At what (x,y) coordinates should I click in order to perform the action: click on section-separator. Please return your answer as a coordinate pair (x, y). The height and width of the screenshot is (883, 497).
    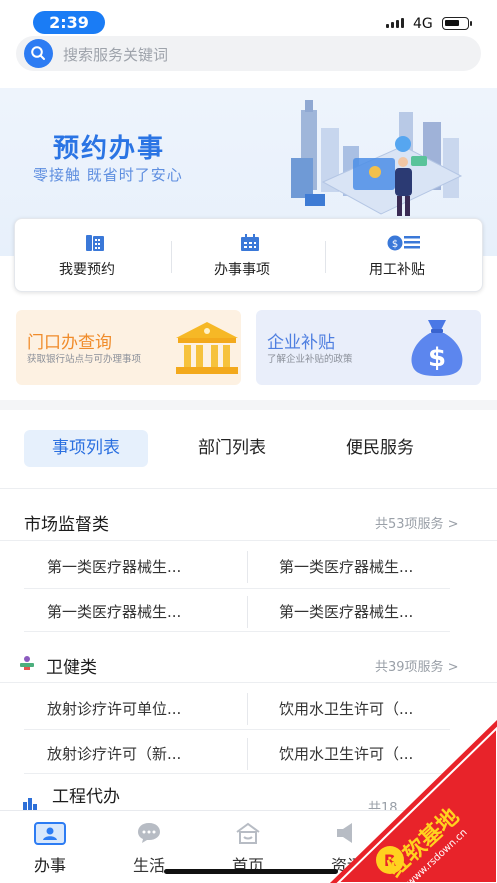
    Looking at the image, I should click on (248, 405).